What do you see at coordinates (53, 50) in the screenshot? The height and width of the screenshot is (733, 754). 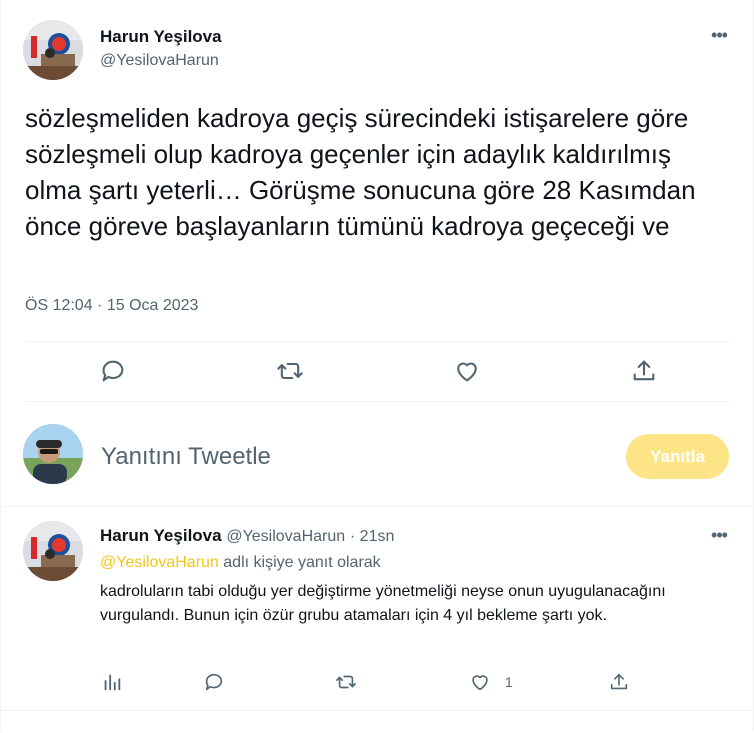 I see `author-avatar` at bounding box center [53, 50].